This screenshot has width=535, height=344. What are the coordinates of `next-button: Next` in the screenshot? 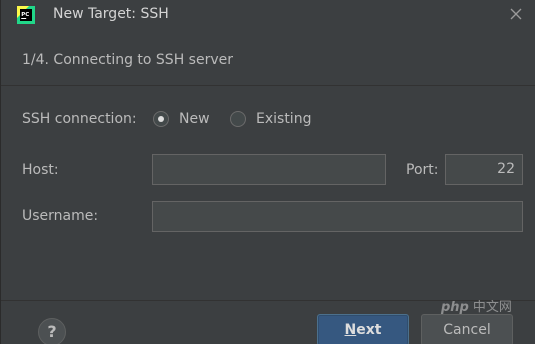 It's located at (363, 329).